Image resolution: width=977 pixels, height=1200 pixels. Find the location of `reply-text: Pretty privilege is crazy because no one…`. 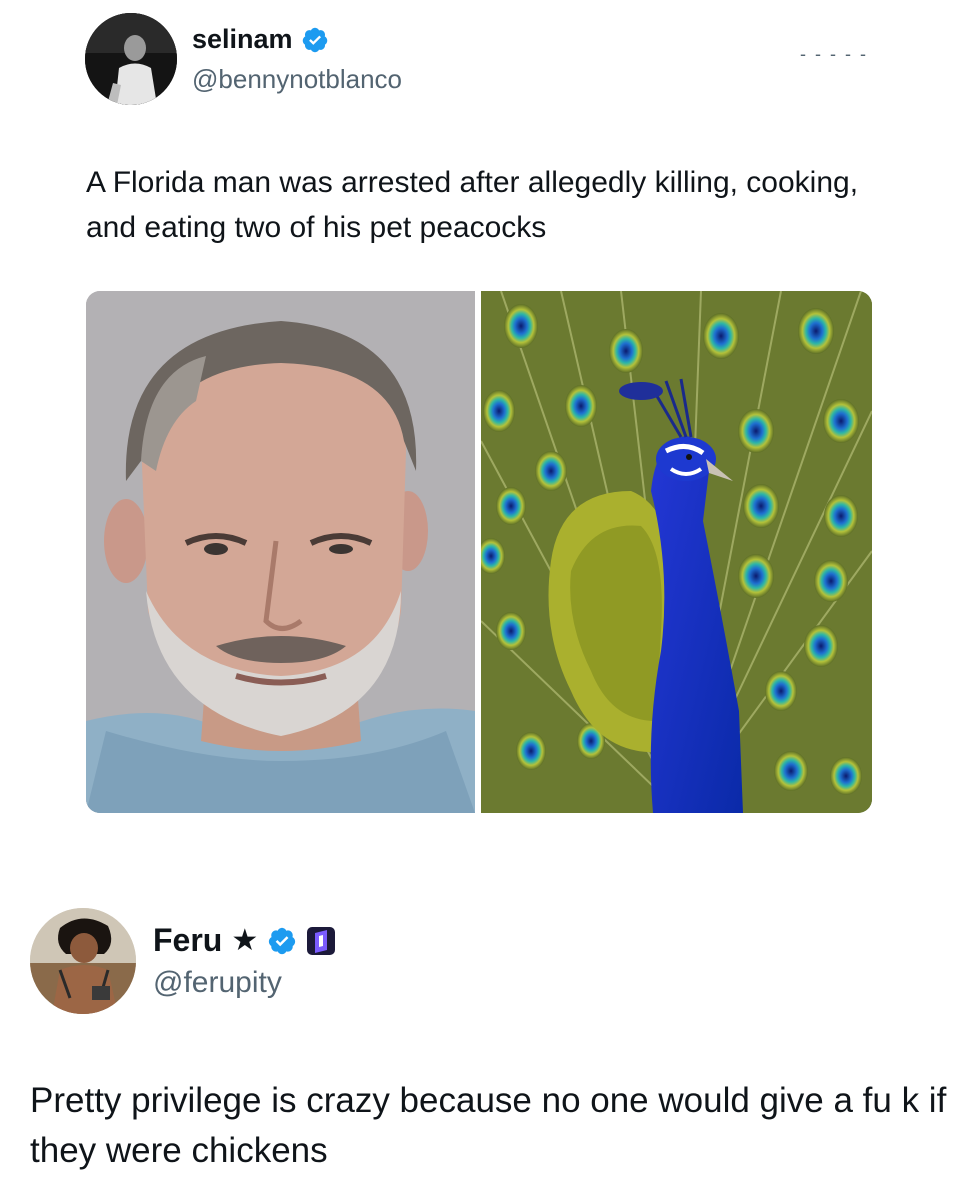

reply-text: Pretty privilege is crazy because no one… is located at coordinates (488, 1125).